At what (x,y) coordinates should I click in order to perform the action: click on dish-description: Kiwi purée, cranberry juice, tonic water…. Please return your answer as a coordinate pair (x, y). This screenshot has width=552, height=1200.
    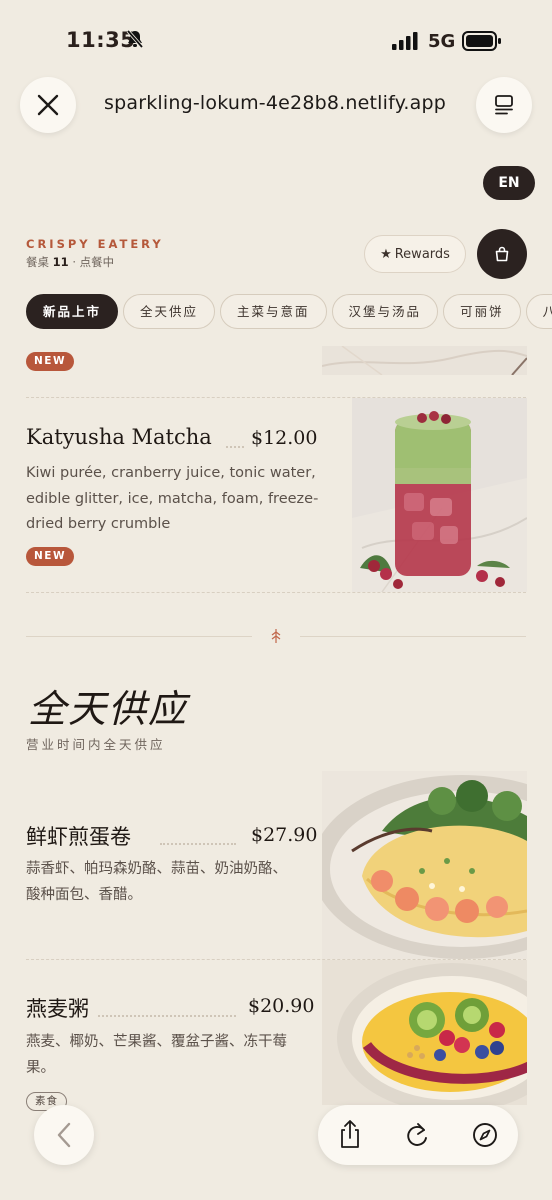
    Looking at the image, I should click on (172, 499).